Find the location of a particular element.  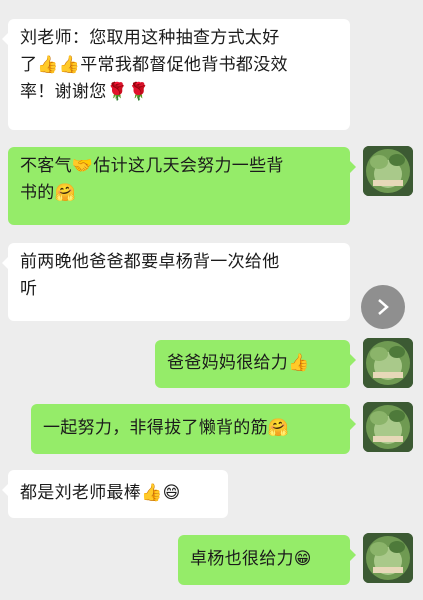

forward-button is located at coordinates (383, 307).